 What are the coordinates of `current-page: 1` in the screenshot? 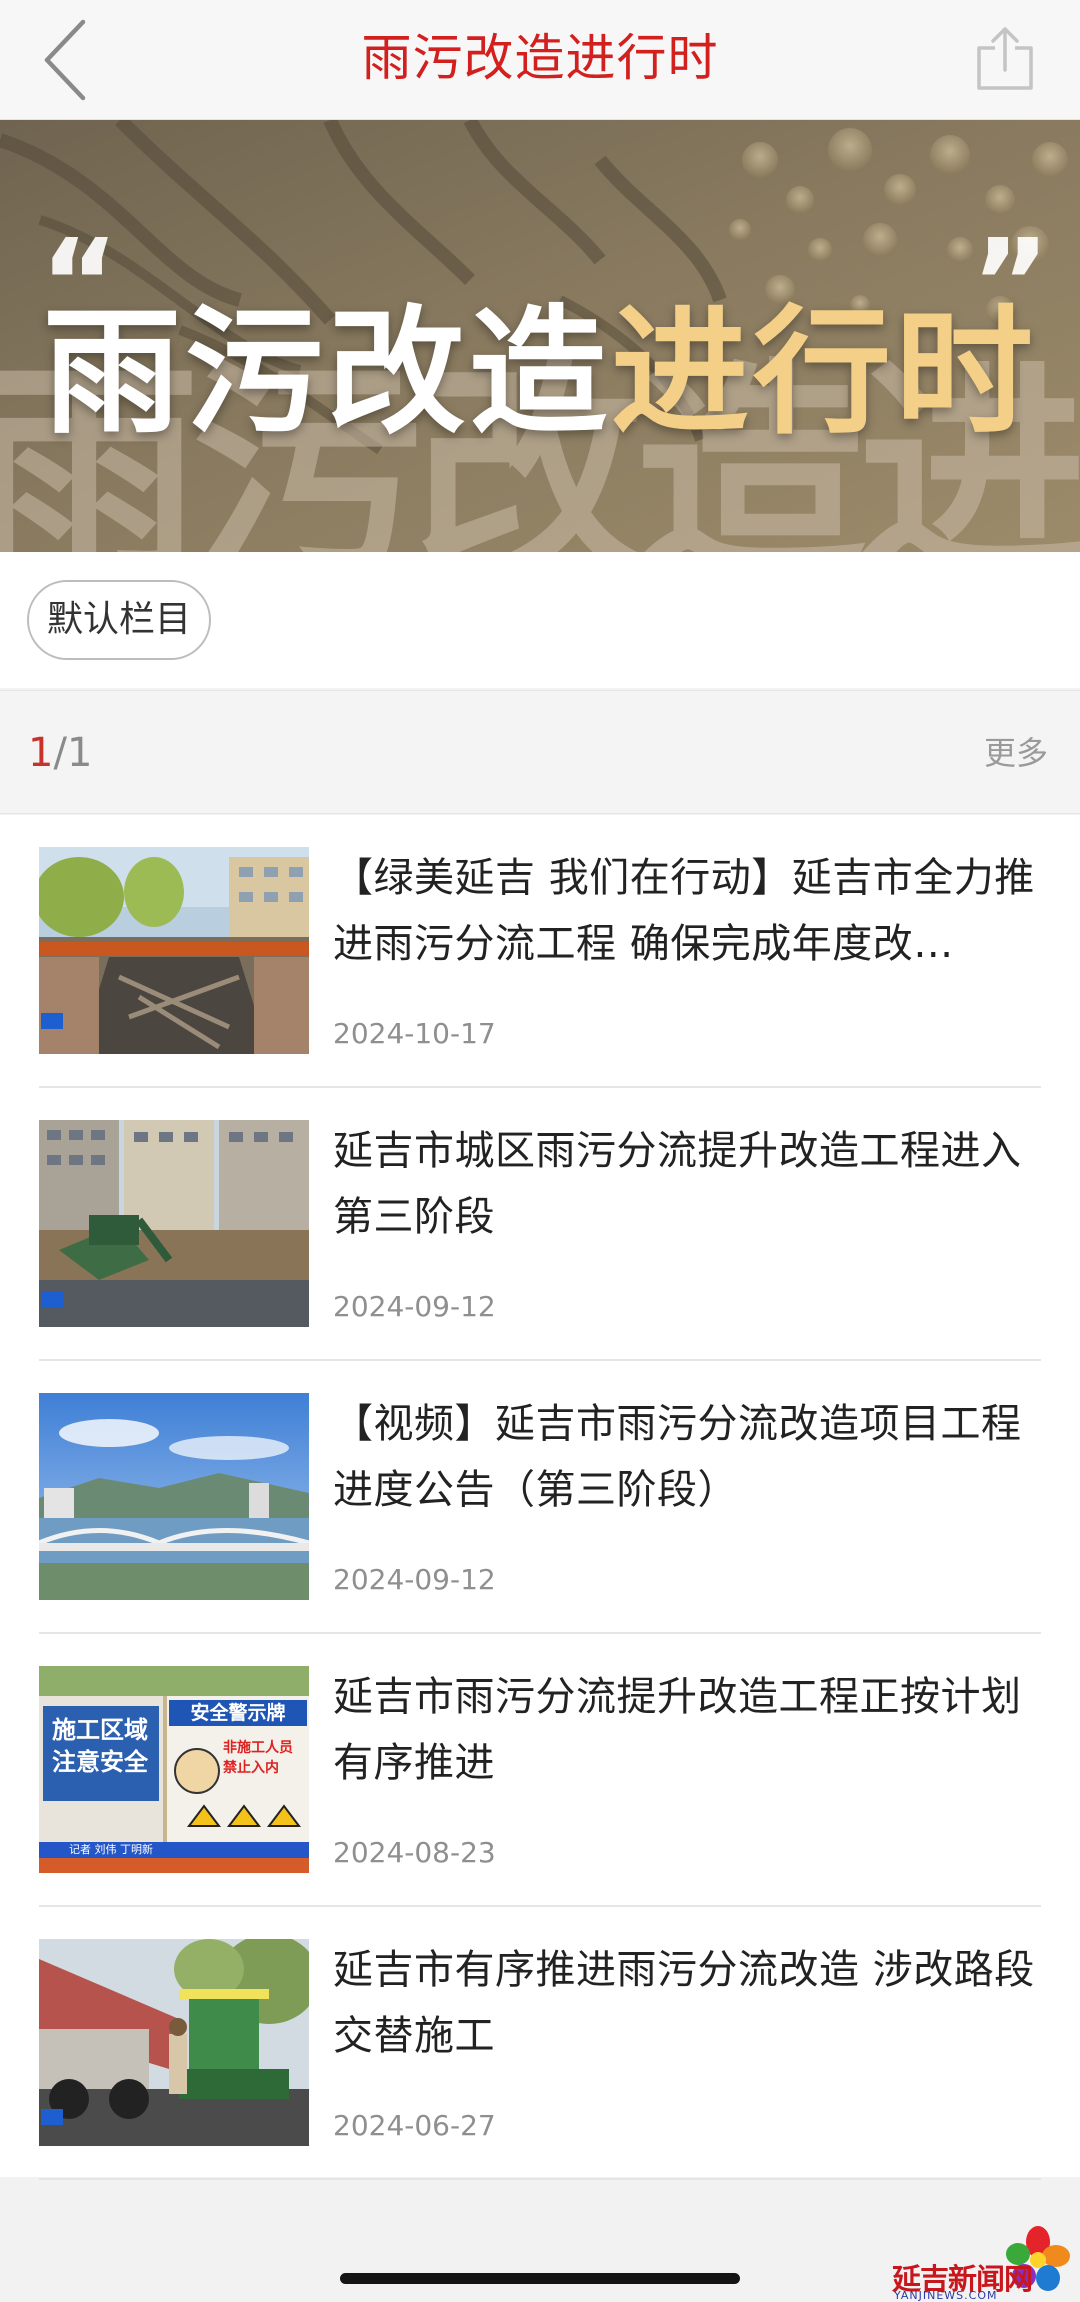 It's located at (41, 753).